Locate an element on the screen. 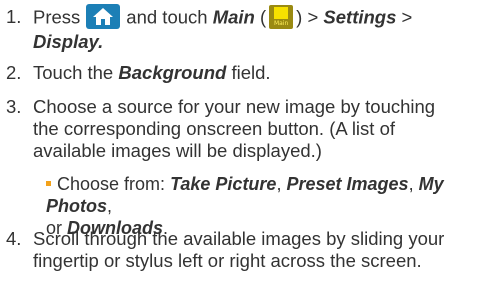  bullet-icon is located at coordinates (48, 183).